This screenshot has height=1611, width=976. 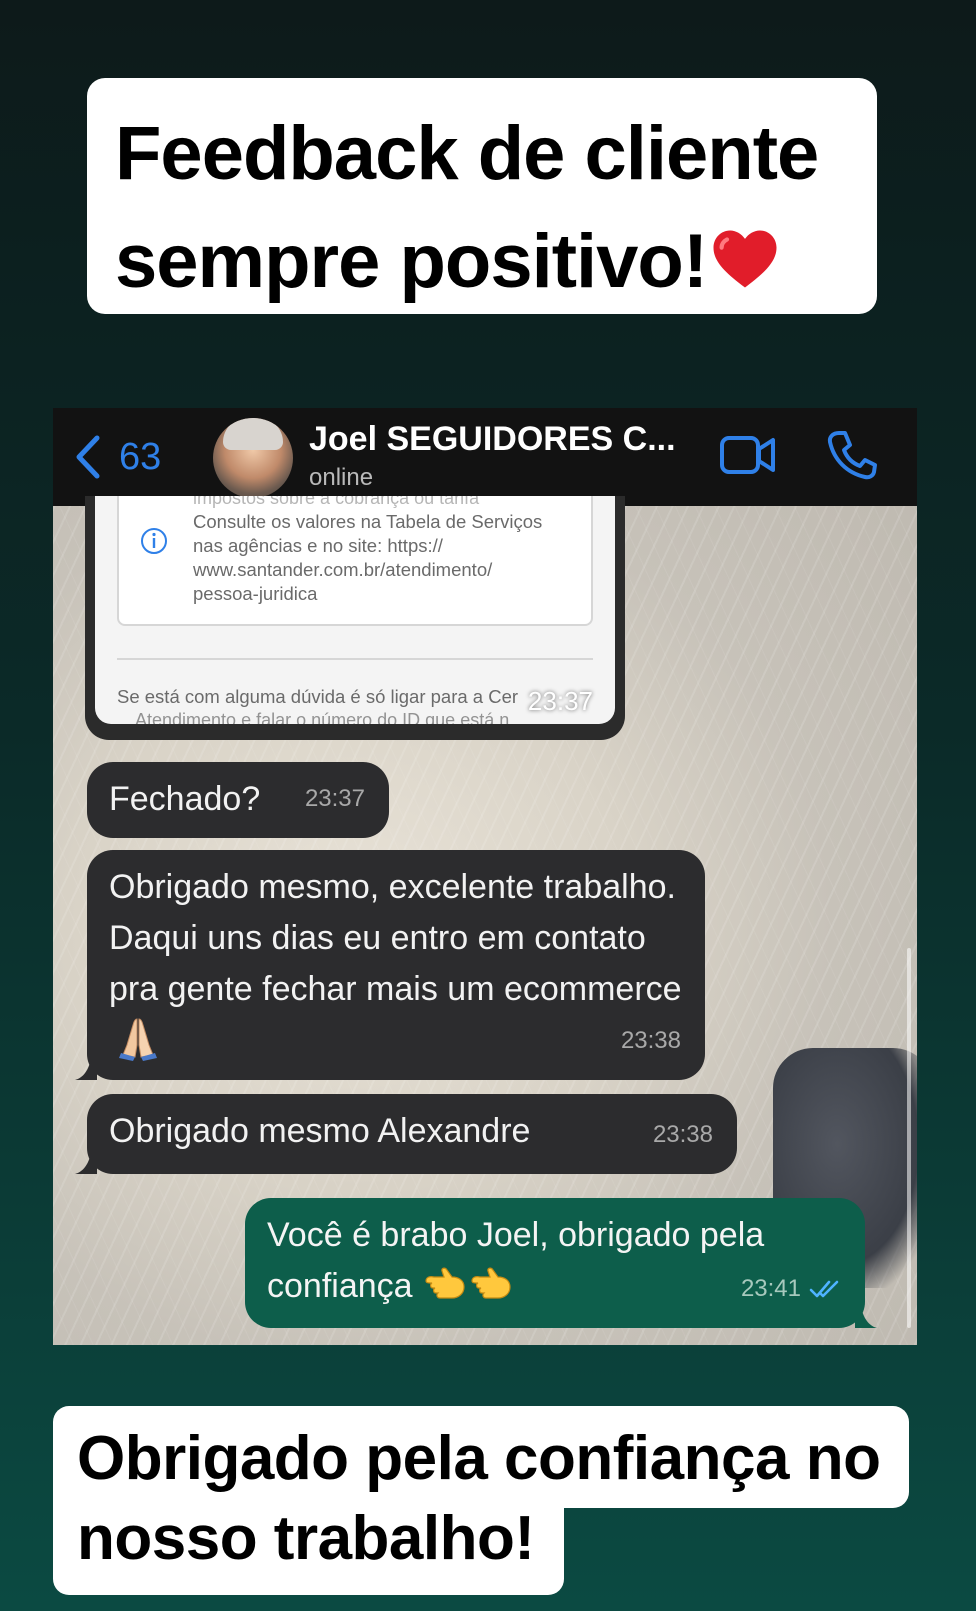 What do you see at coordinates (88, 457) in the screenshot?
I see `chevron-left-icon` at bounding box center [88, 457].